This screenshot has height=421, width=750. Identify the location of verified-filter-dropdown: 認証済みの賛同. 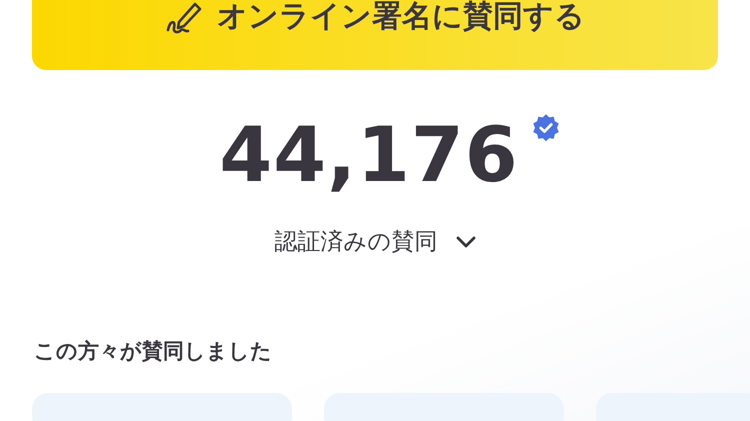
(375, 241).